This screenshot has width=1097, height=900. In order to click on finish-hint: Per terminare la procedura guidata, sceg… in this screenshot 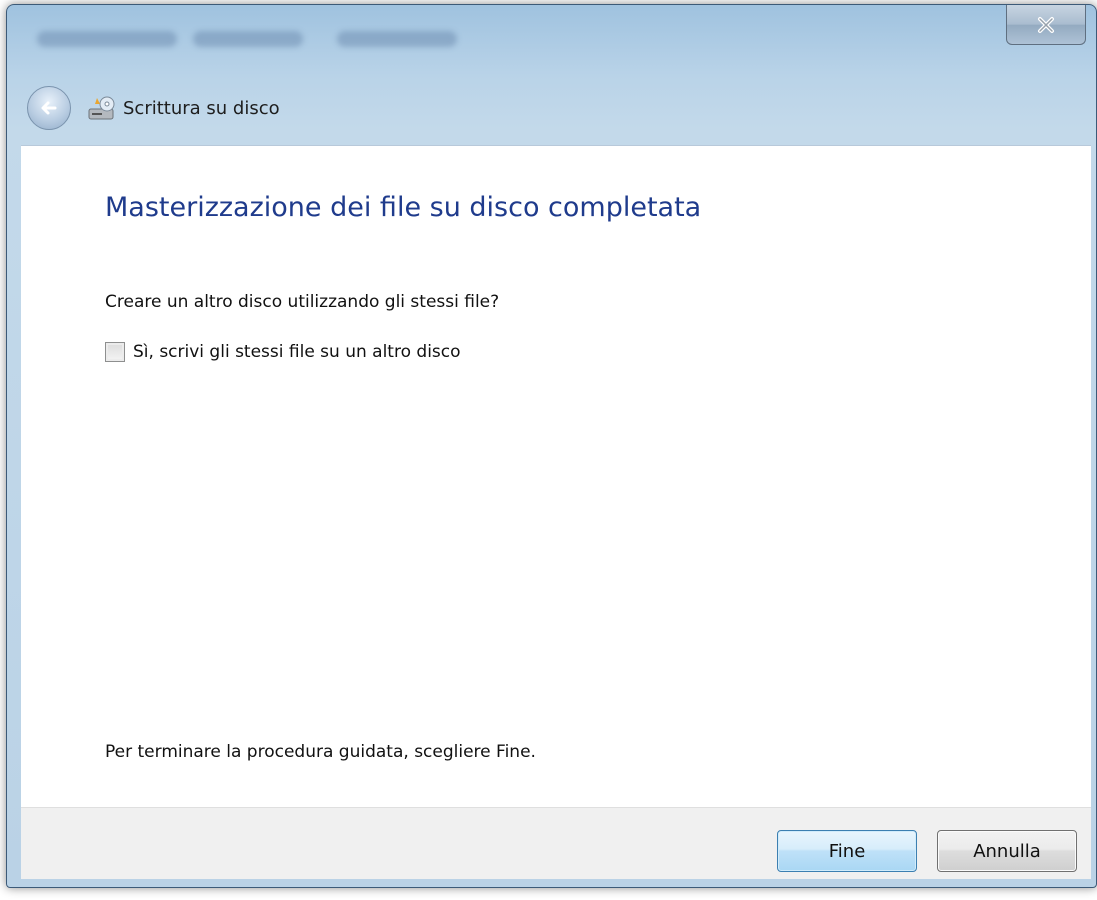, I will do `click(320, 752)`.